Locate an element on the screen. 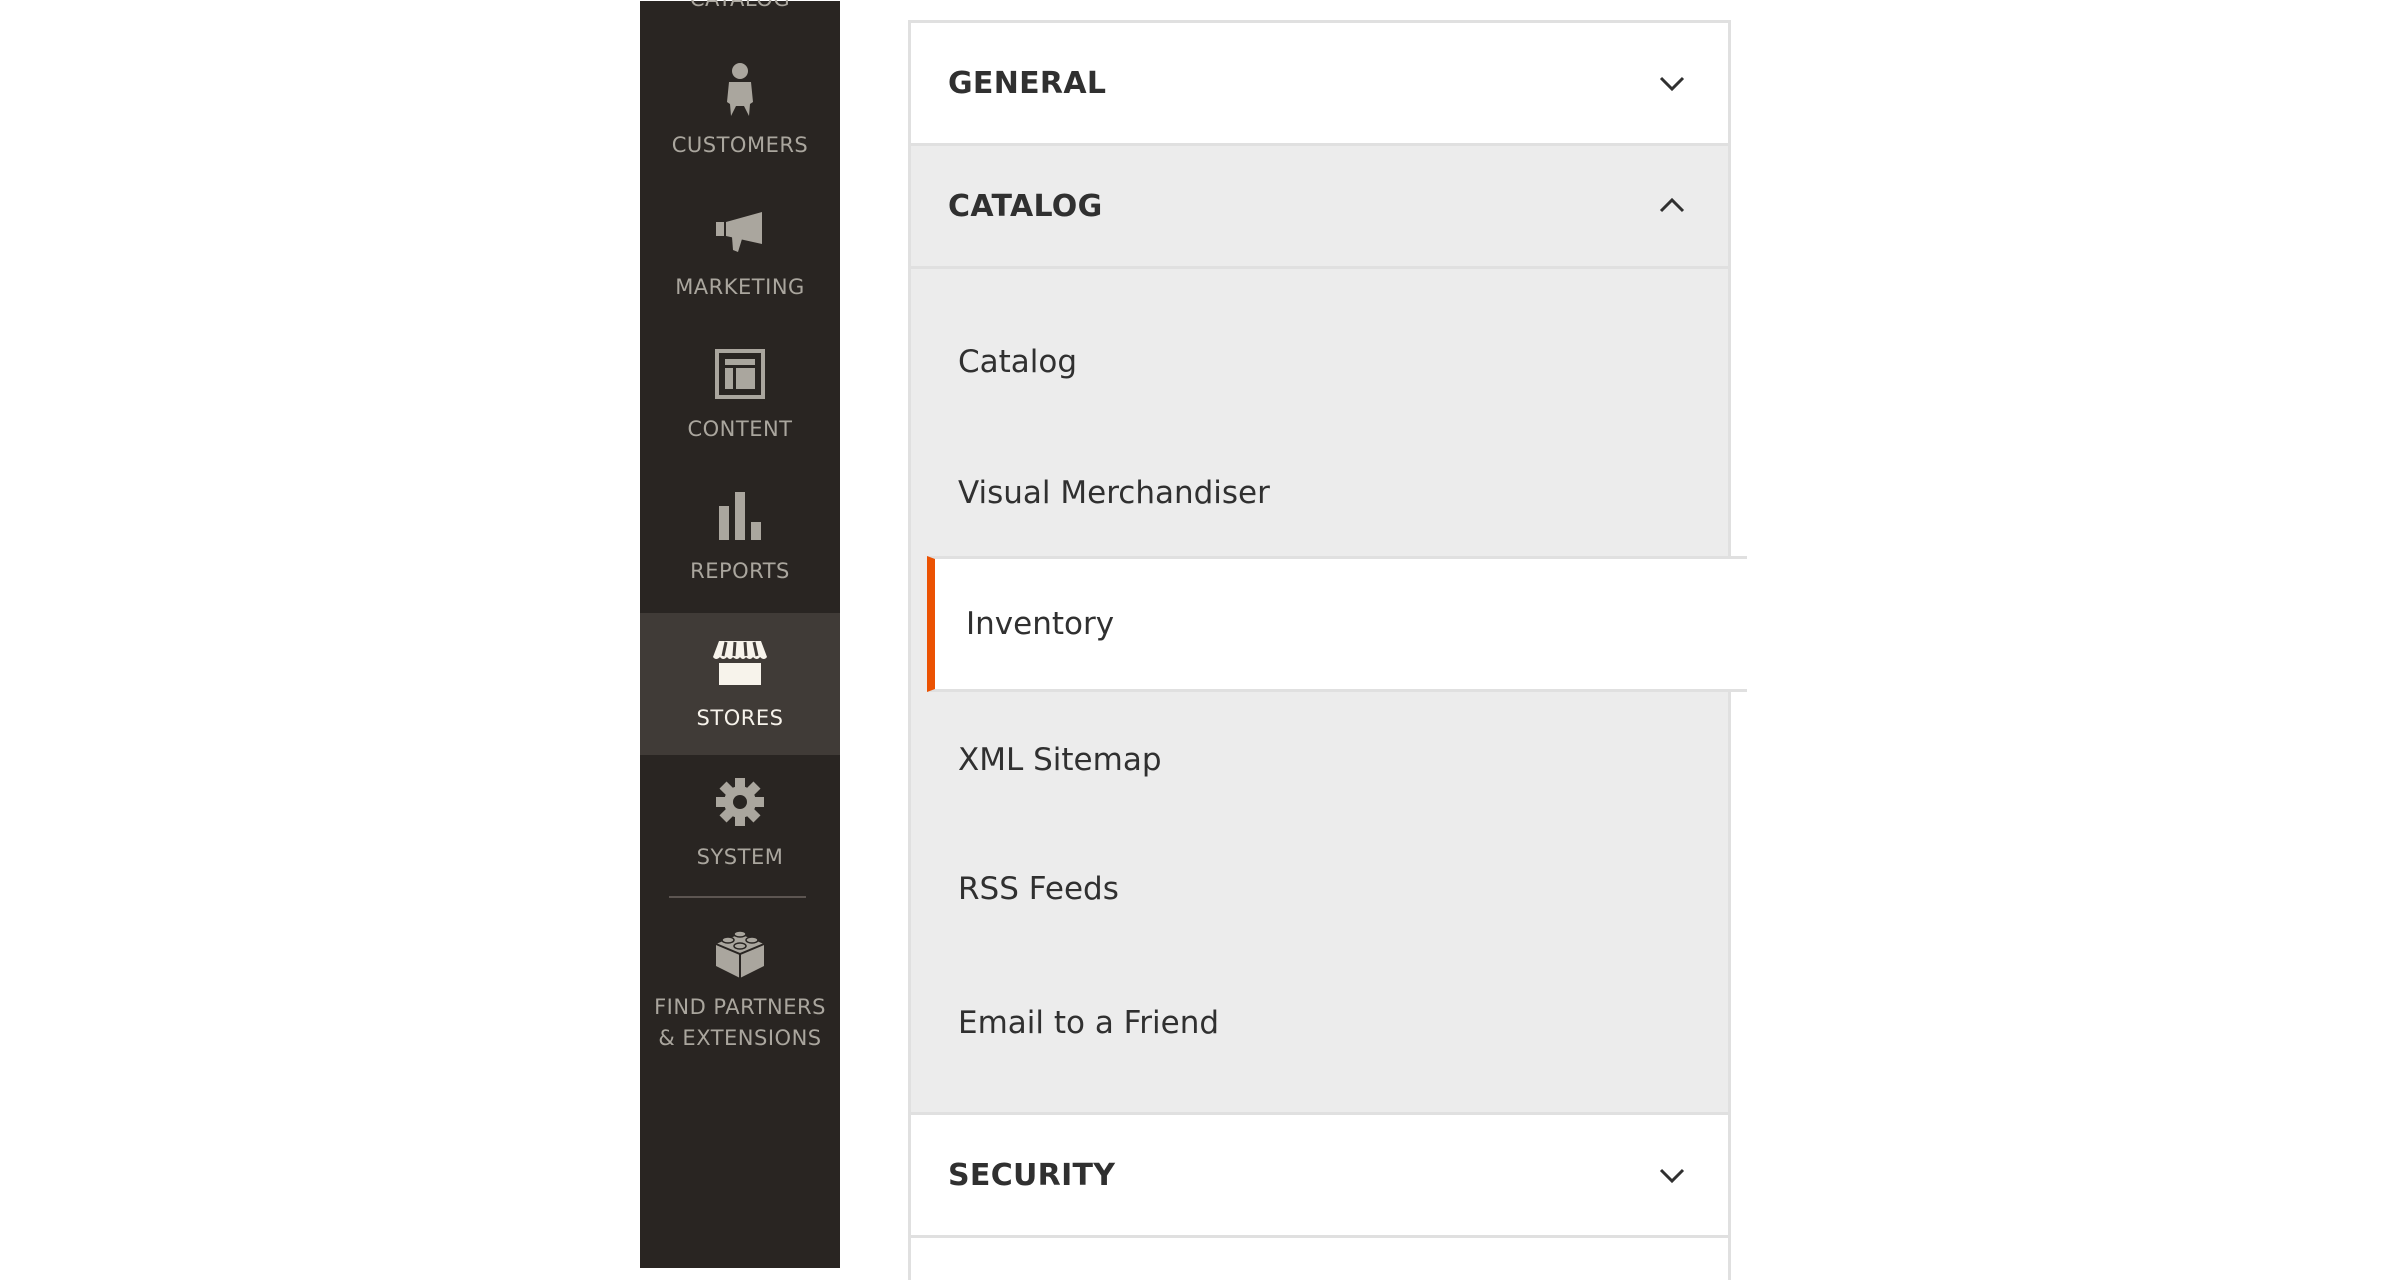 This screenshot has height=1280, width=2389. section-security-header: SECURITY is located at coordinates (1319, 1175).